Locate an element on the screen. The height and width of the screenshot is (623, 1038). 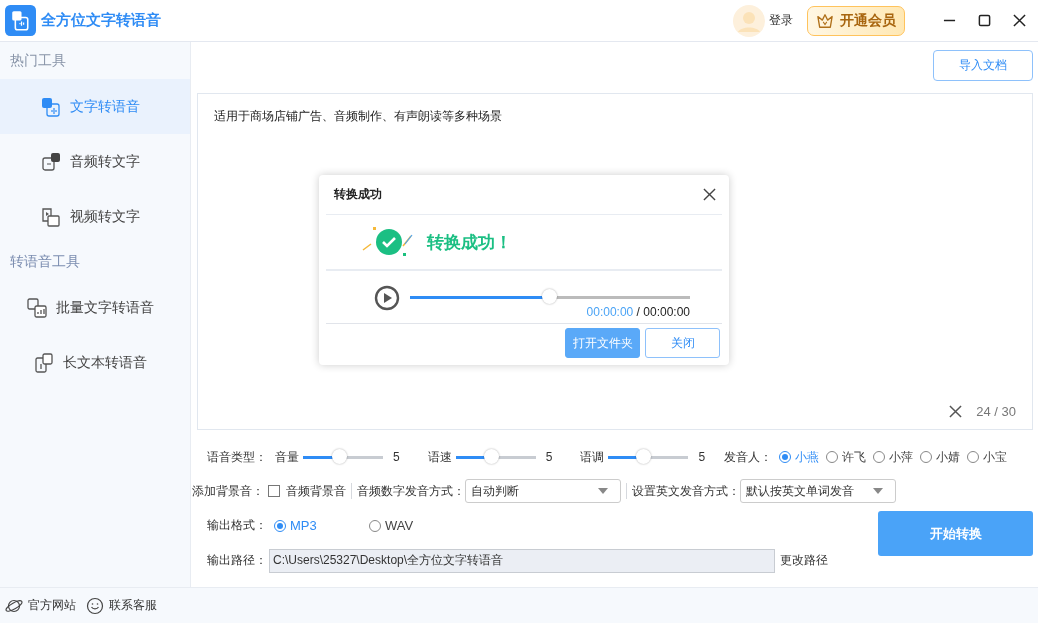
voice-type-label: 语音类型： is located at coordinates (237, 457).